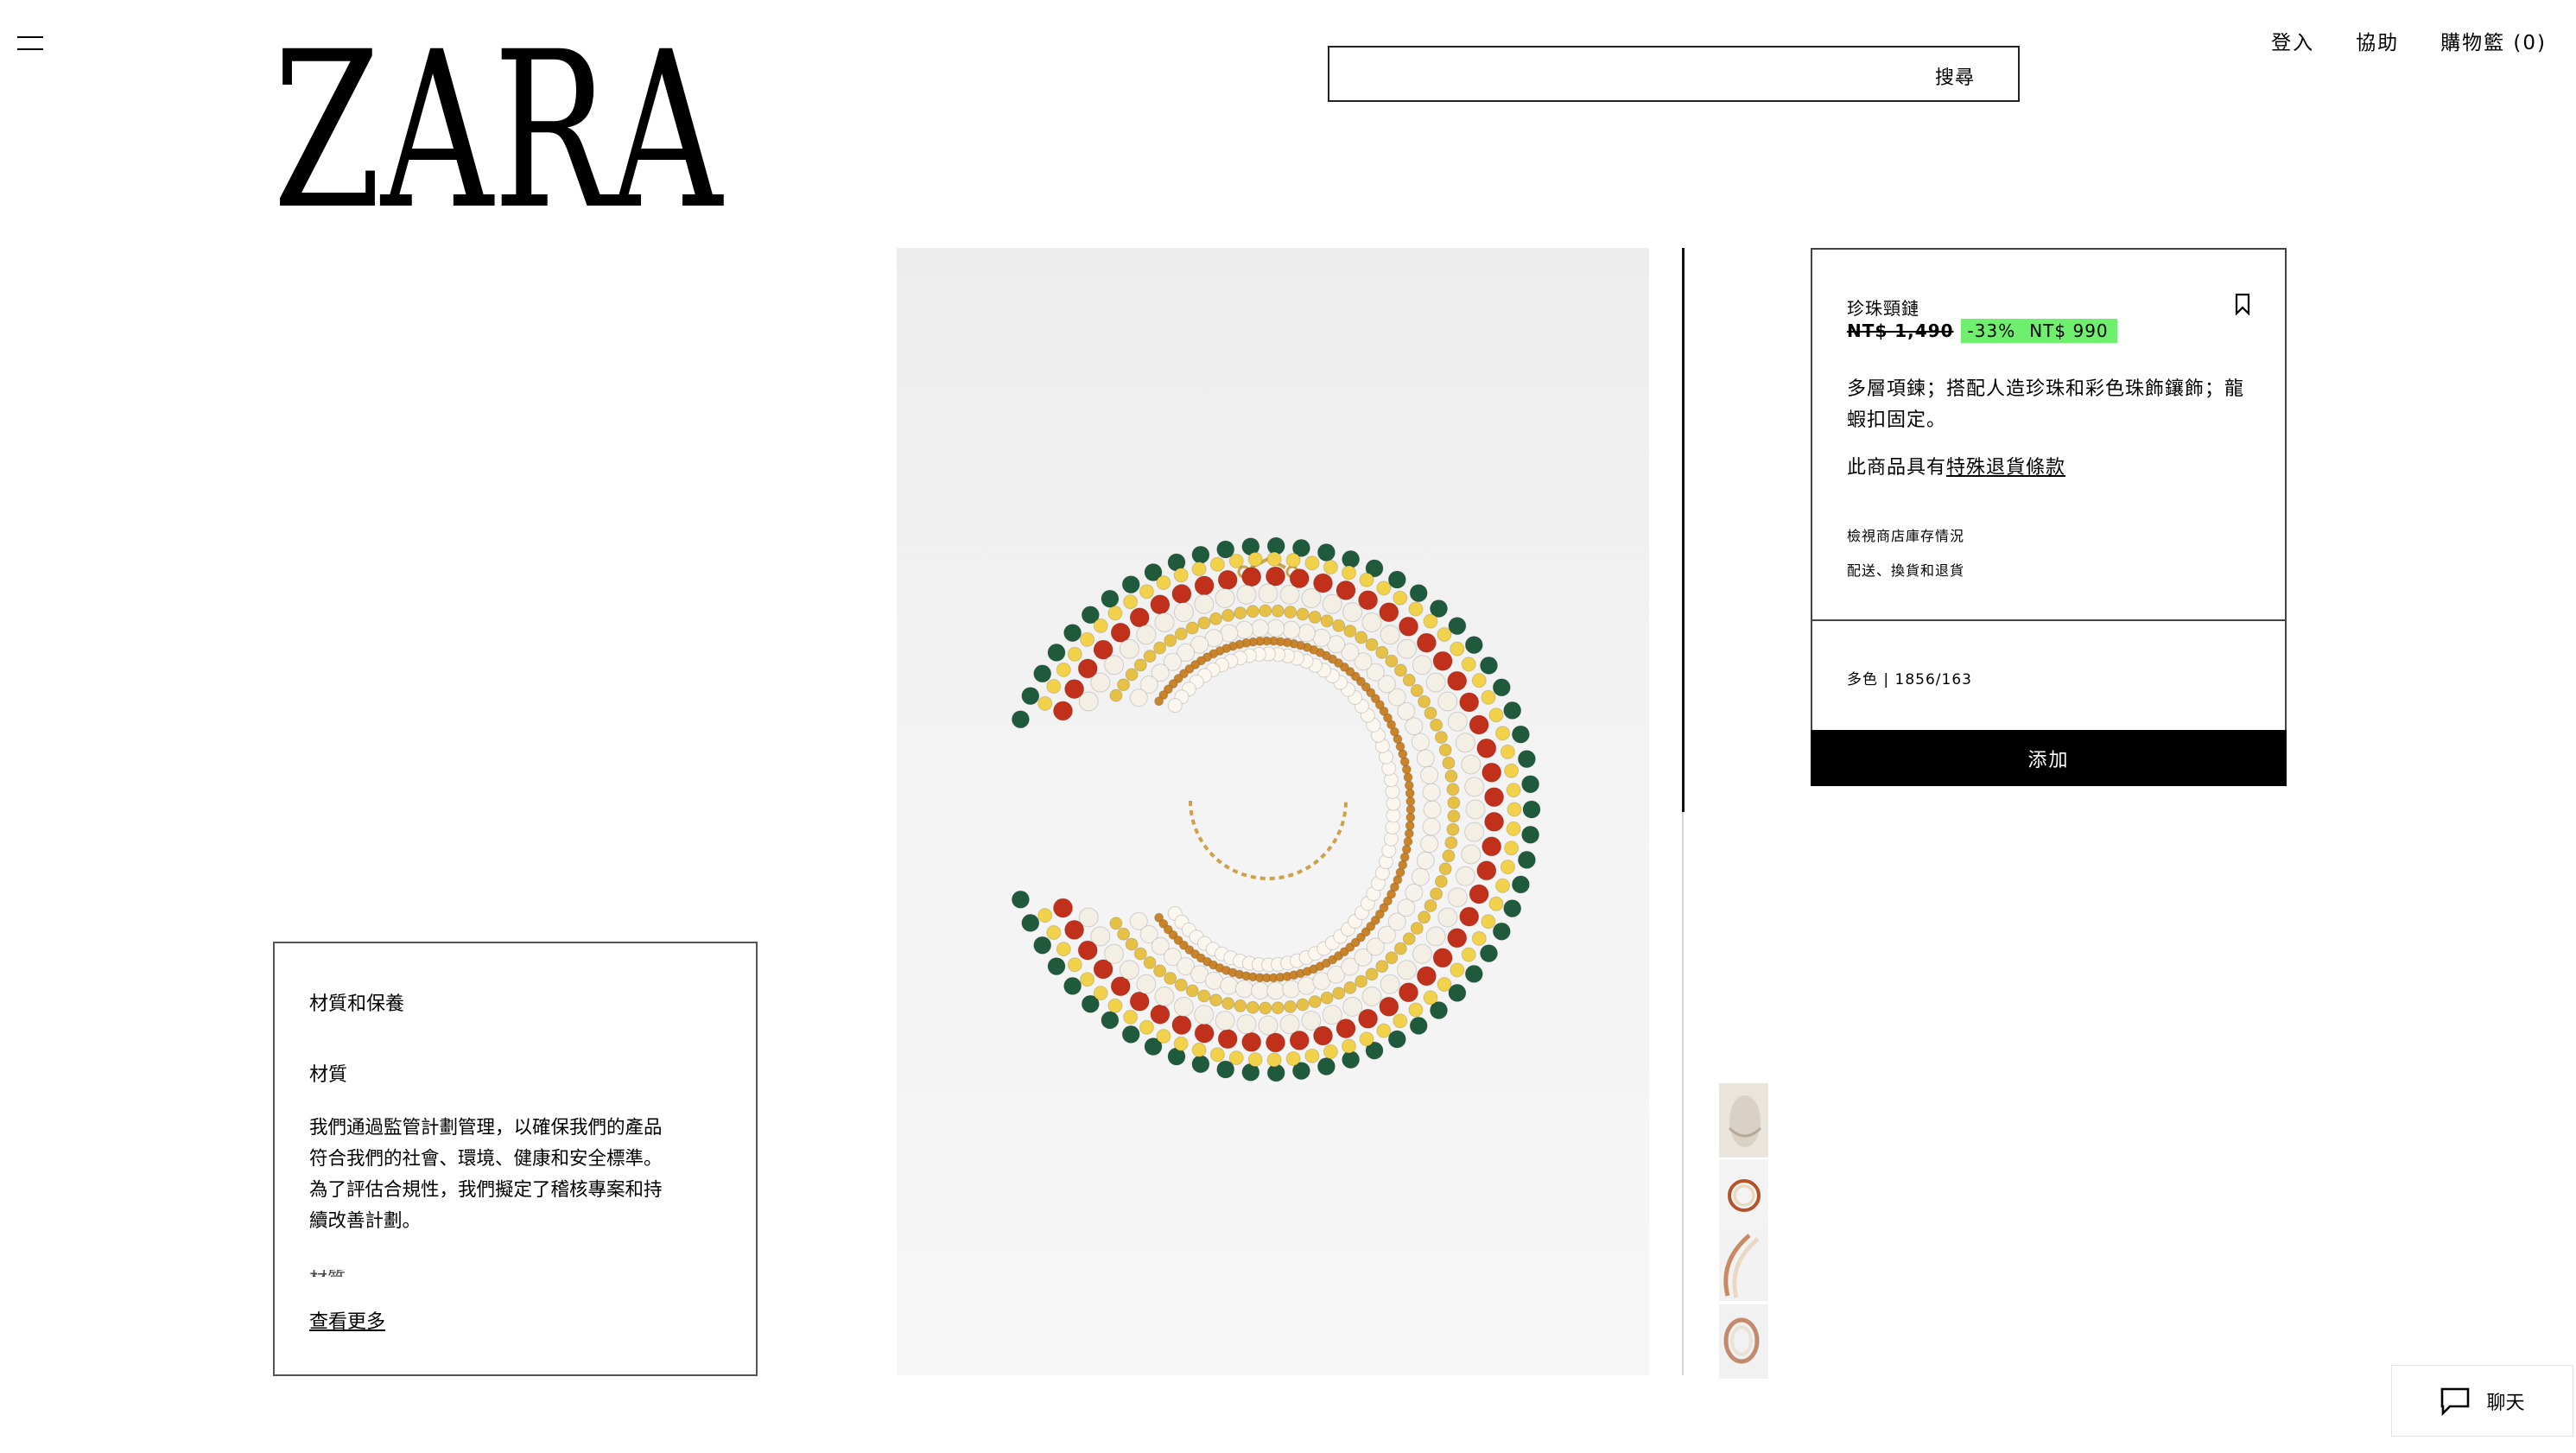 This screenshot has width=2576, height=1453. I want to click on login-link: 登入, so click(2292, 40).